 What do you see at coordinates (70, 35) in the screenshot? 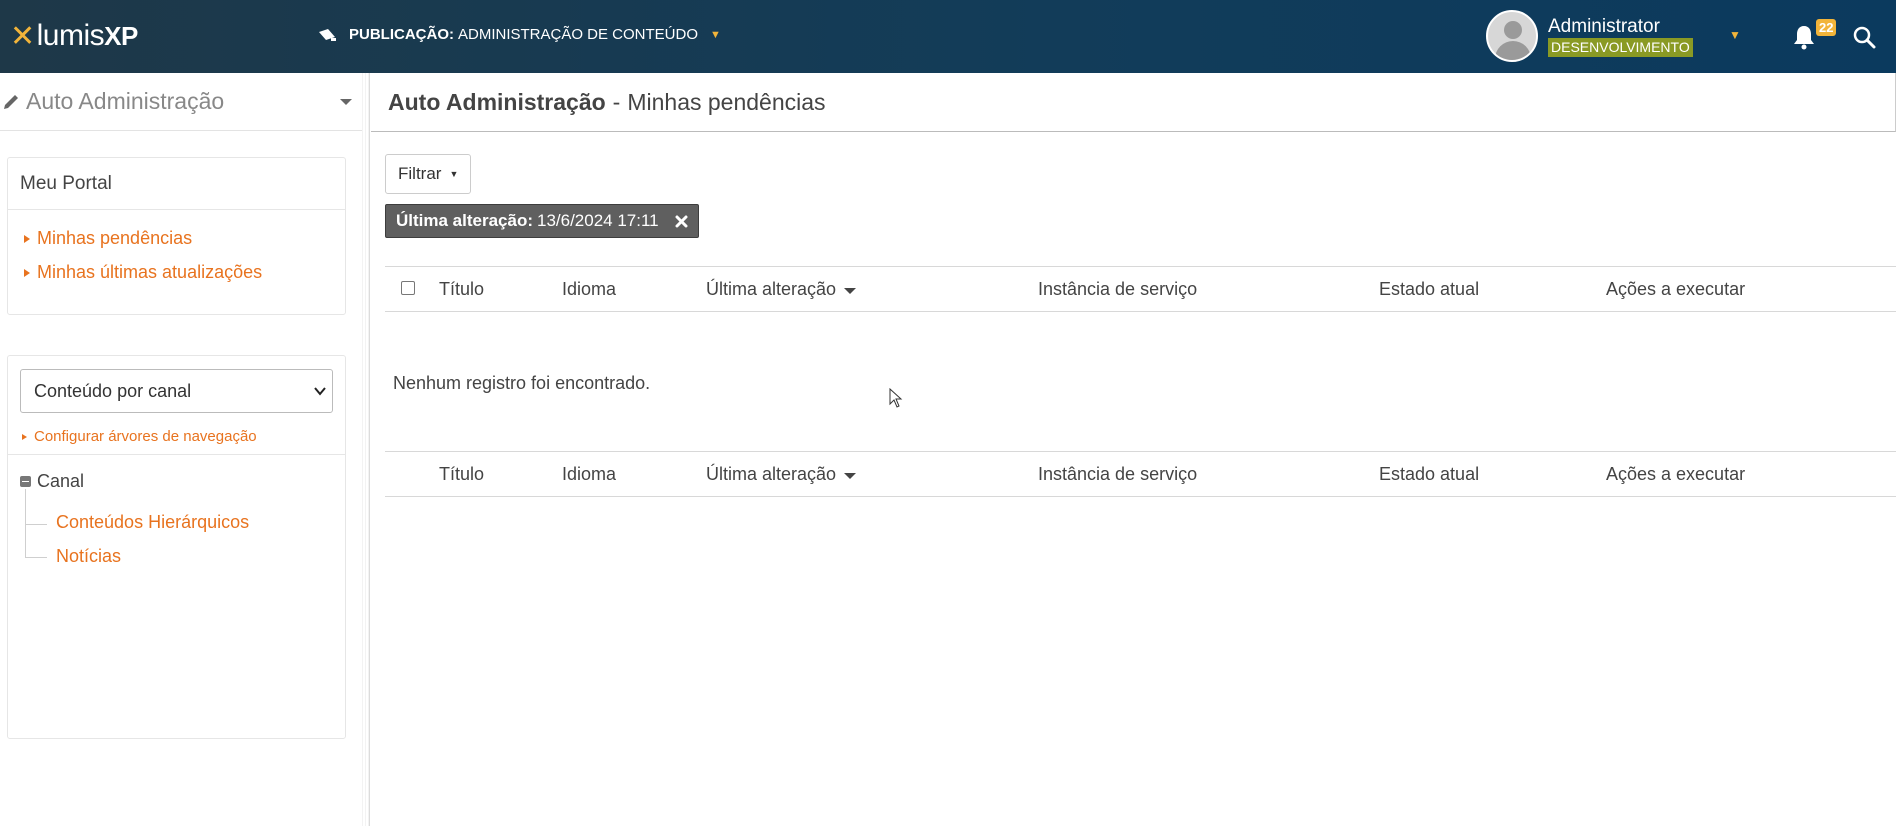
I see `logo-text-lumis: lumis` at bounding box center [70, 35].